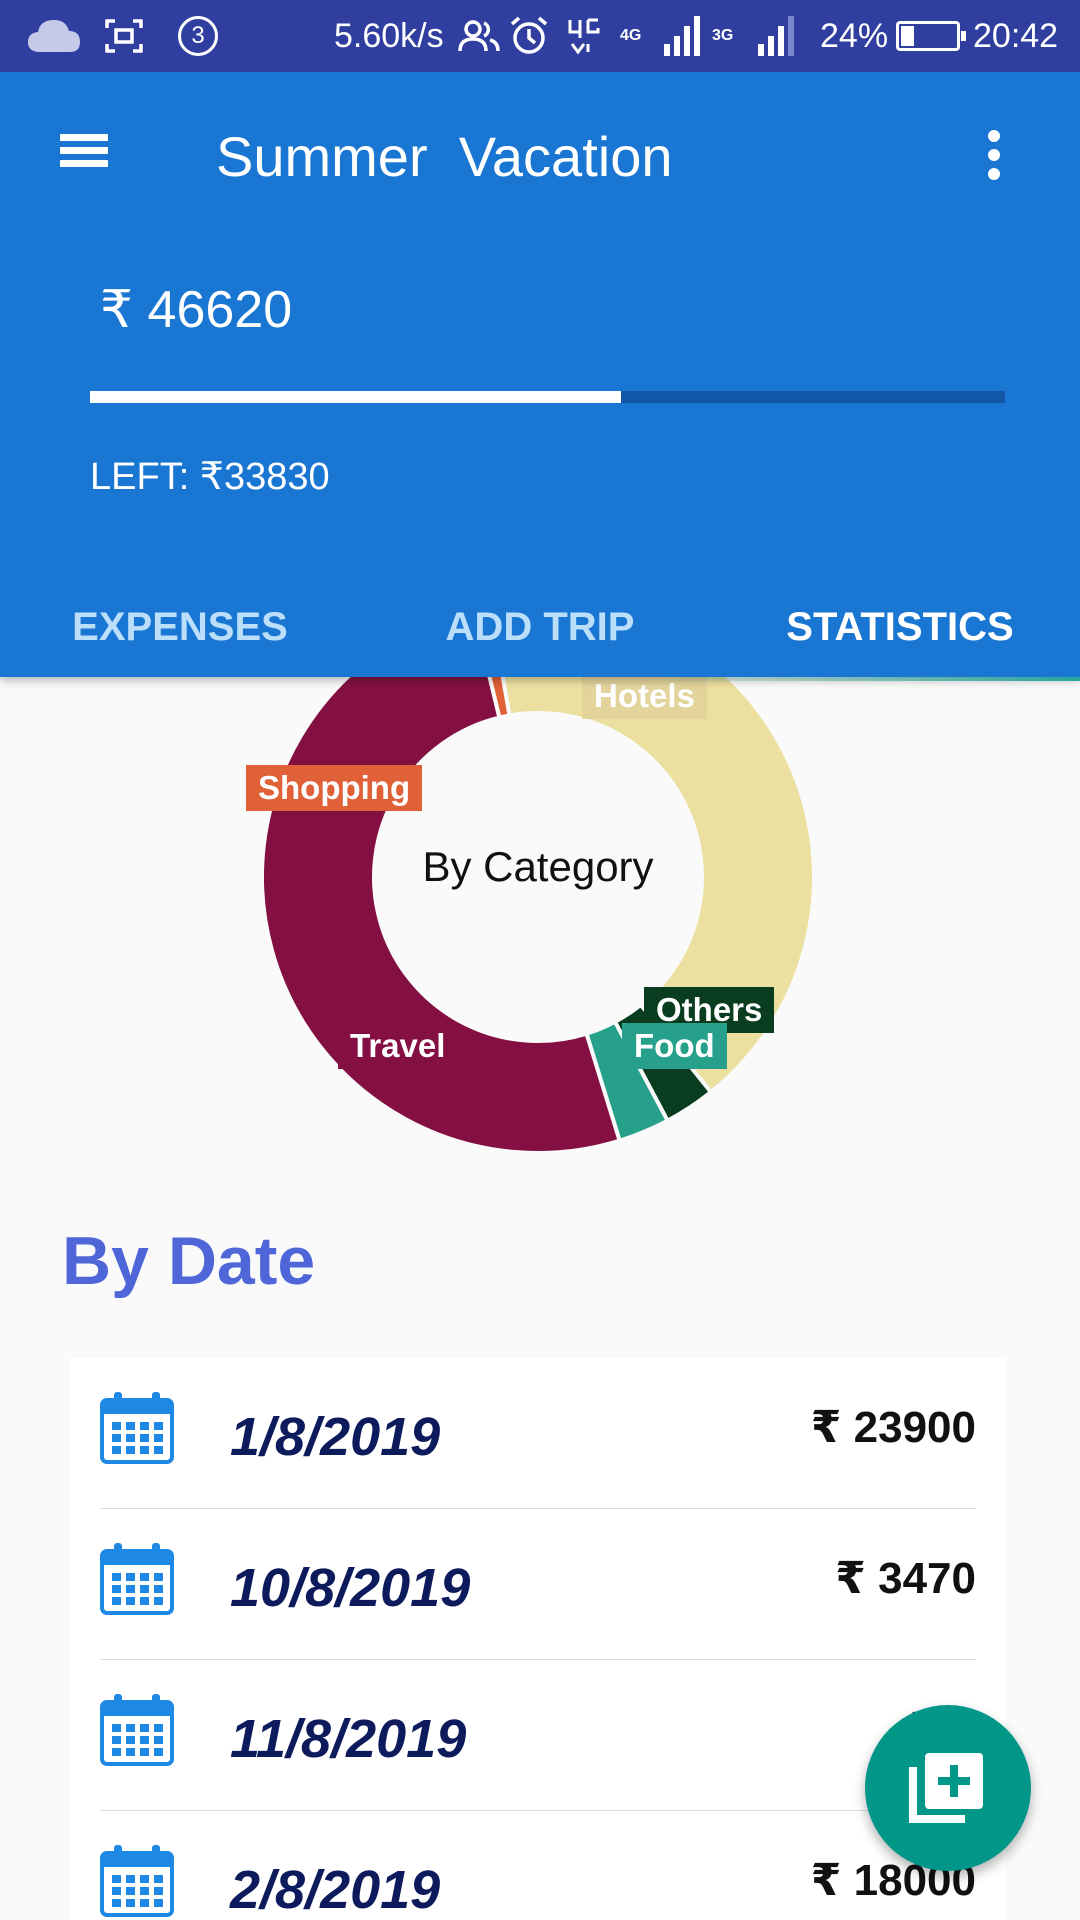 Image resolution: width=1080 pixels, height=1920 pixels. I want to click on tab-statistics: STATISTICS, so click(900, 627).